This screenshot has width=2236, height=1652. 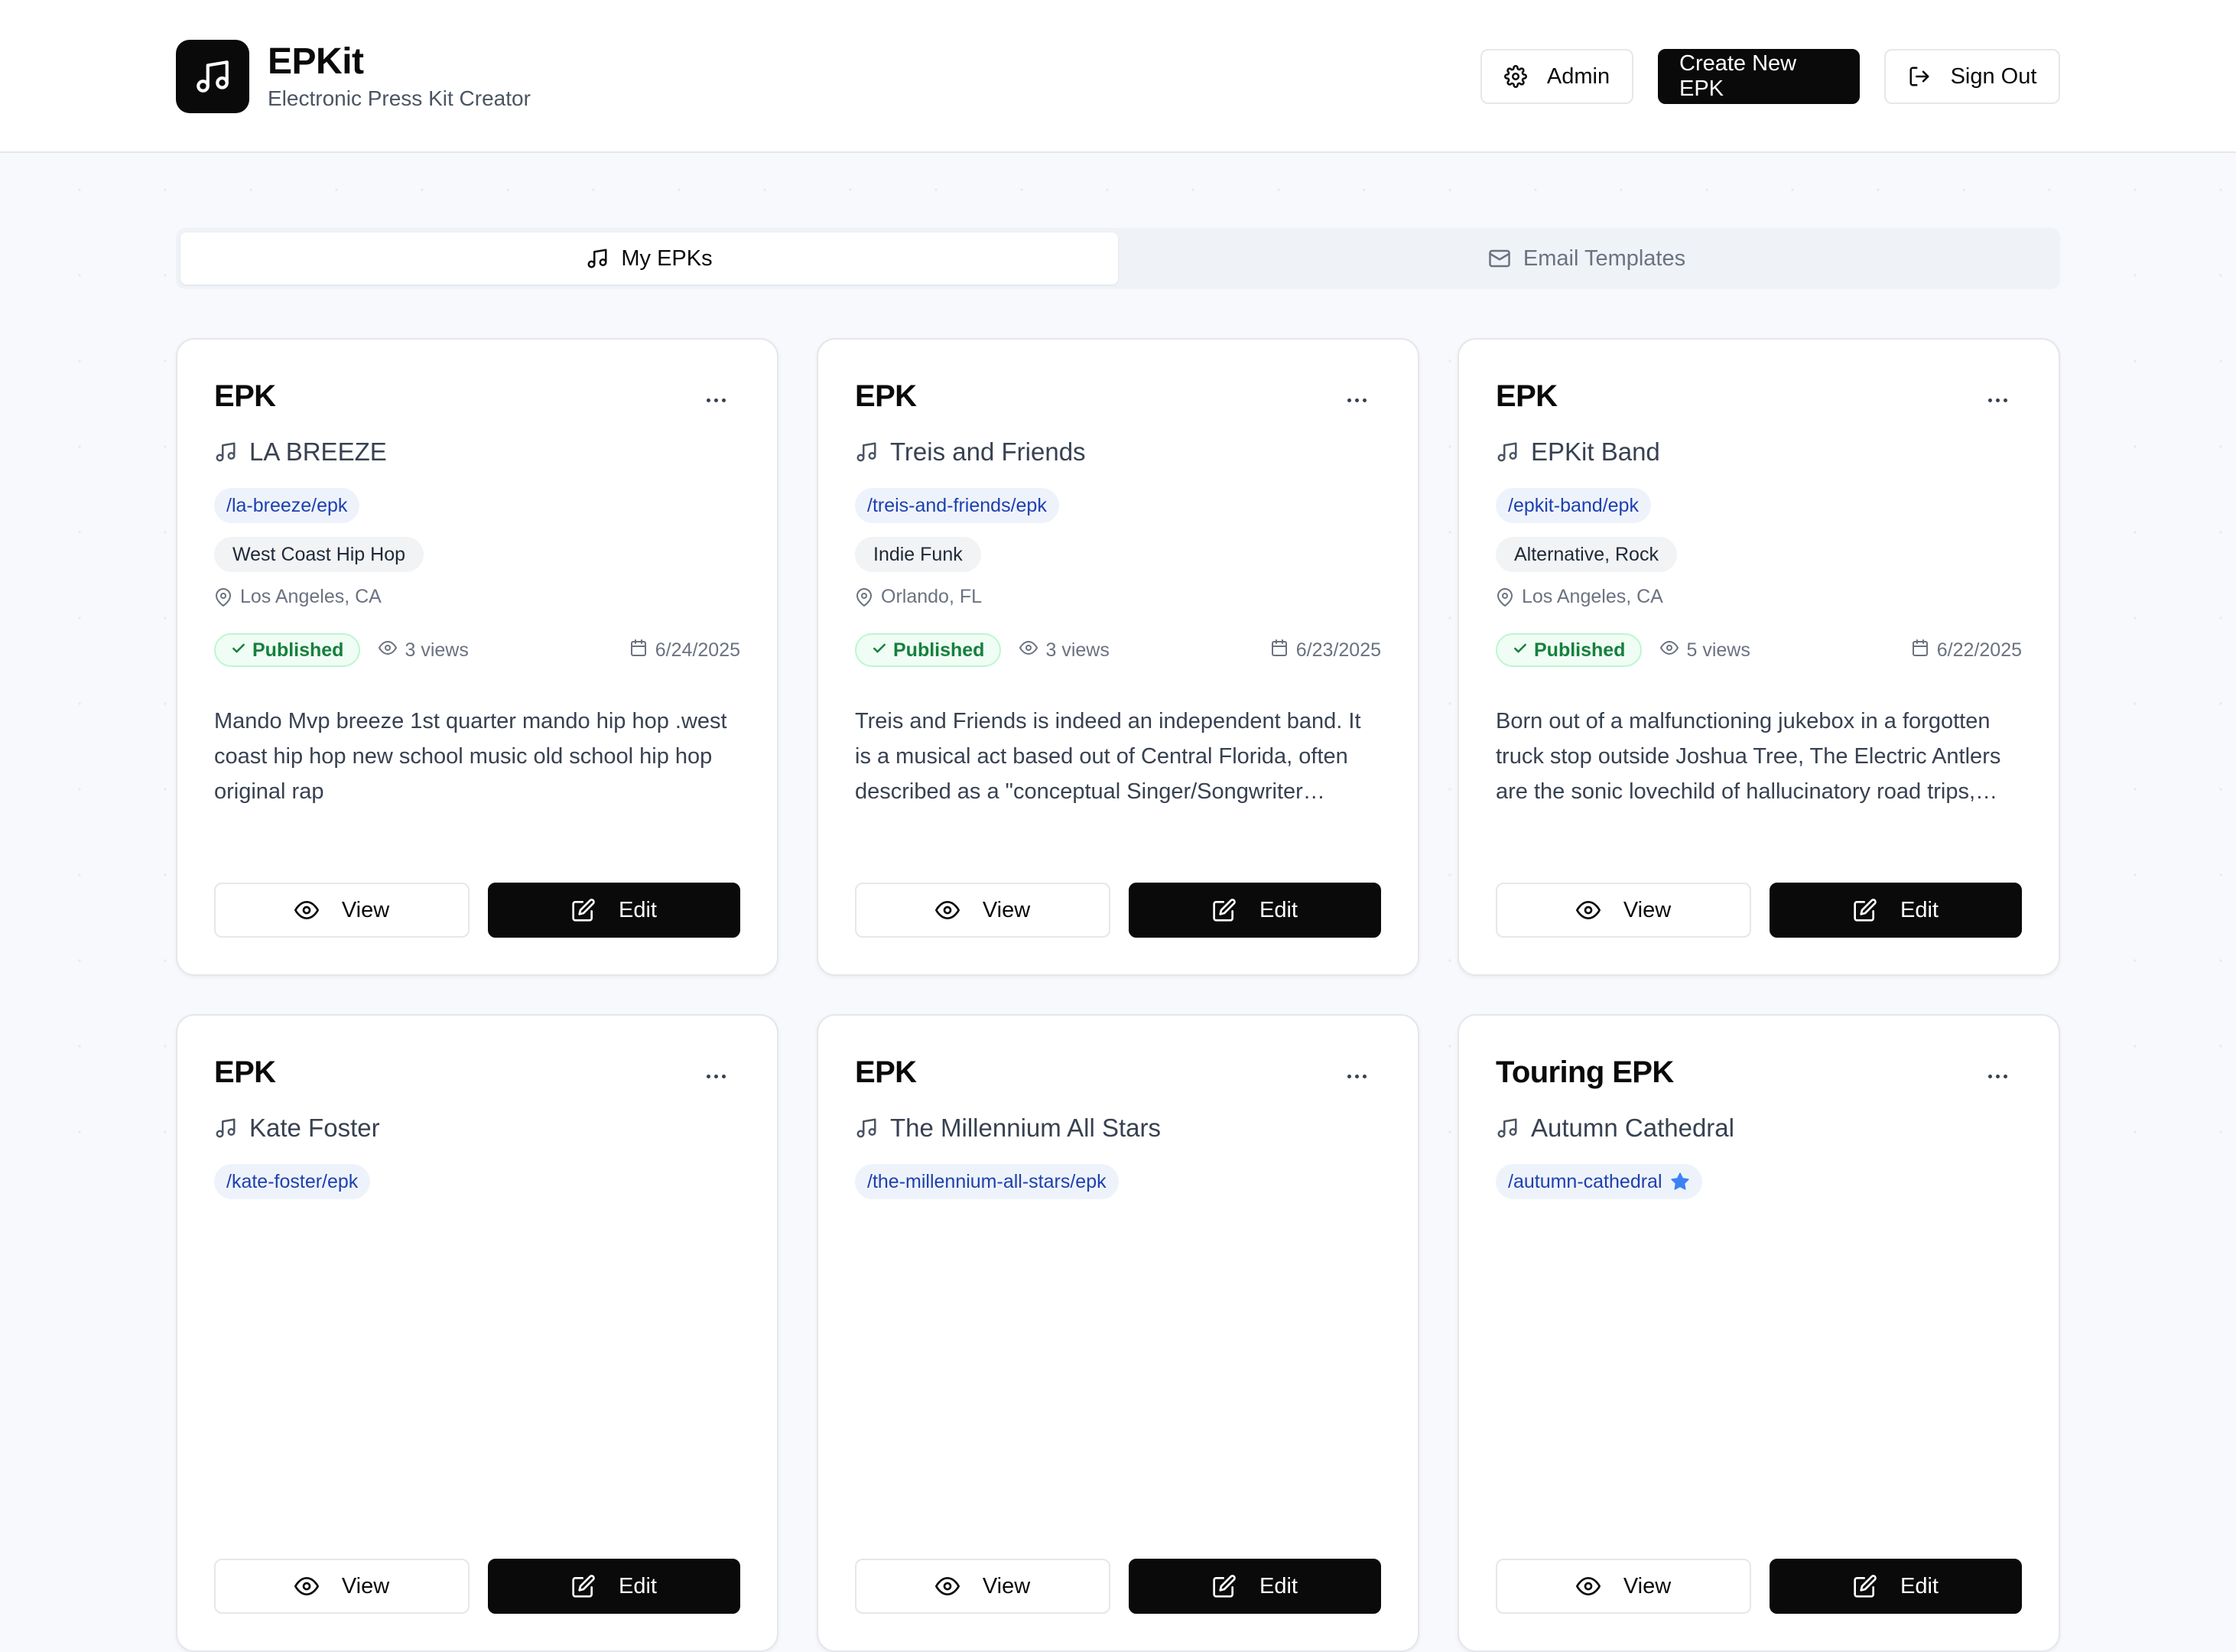 I want to click on date-text: 6/23/2025, so click(x=1338, y=650).